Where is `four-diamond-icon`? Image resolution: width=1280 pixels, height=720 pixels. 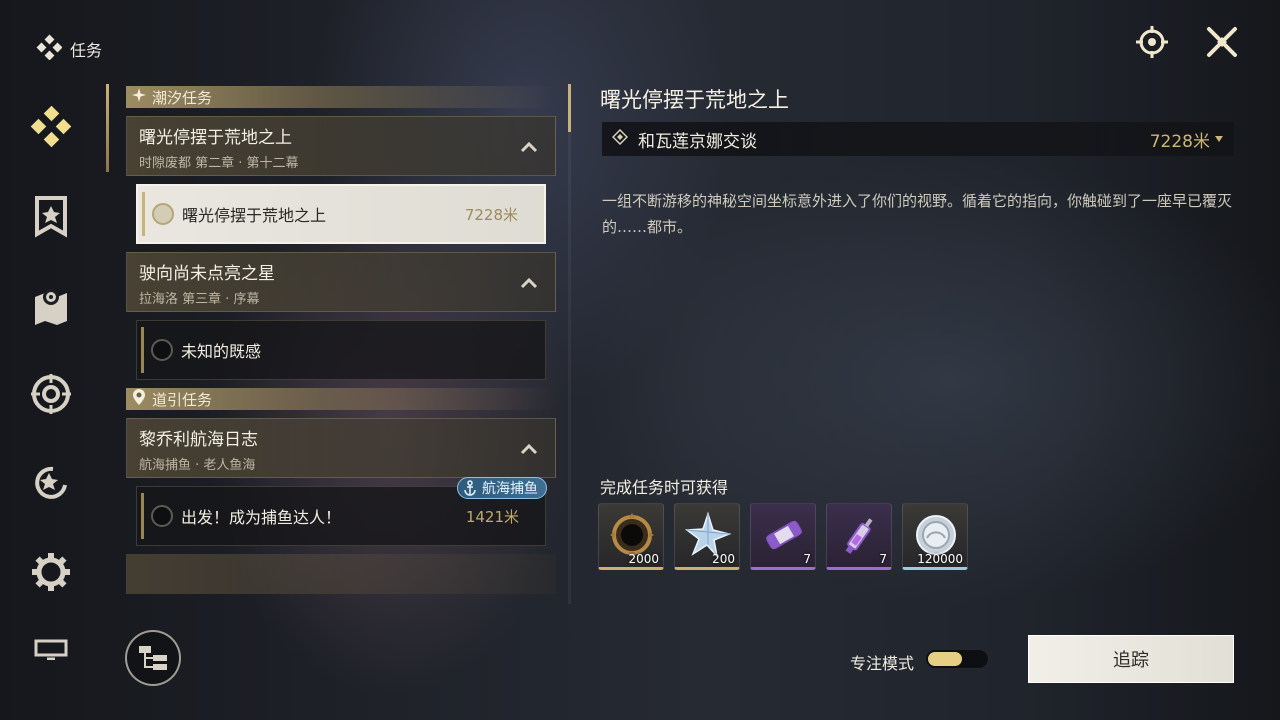 four-diamond-icon is located at coordinates (51, 126).